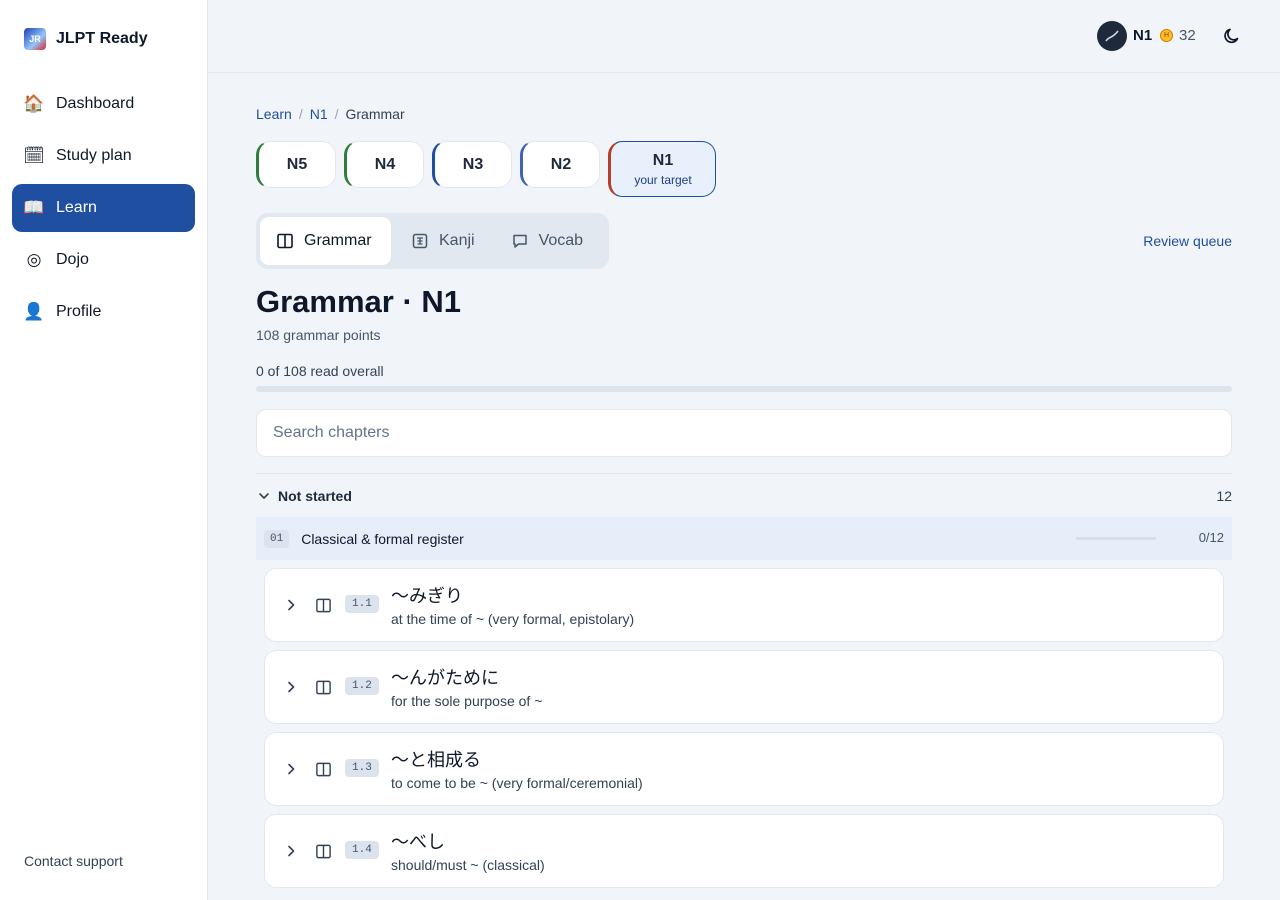 This screenshot has height=900, width=1280. I want to click on coin-count: 32, so click(1187, 35).